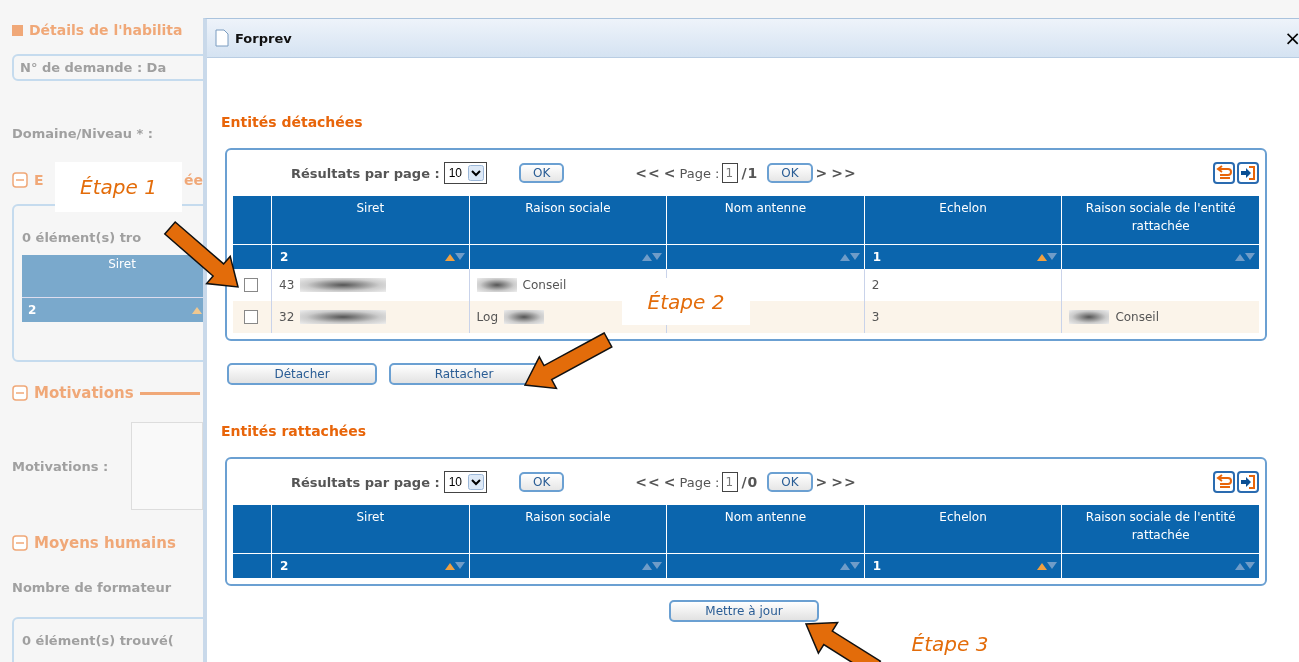  I want to click on table-cell: Log, so click(487, 317).